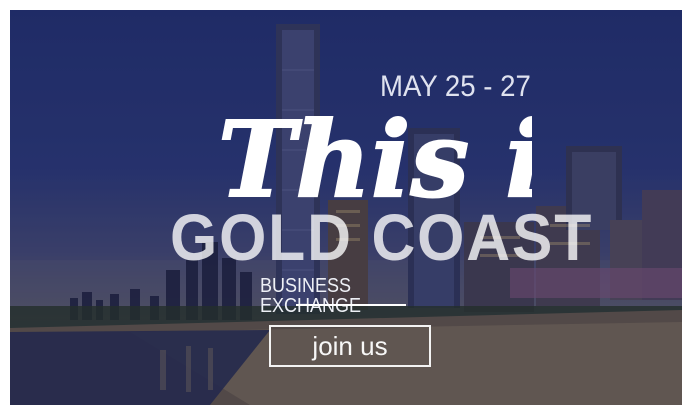  What do you see at coordinates (311, 296) in the screenshot?
I see `subtitle: BUSINESS EXCHANGE` at bounding box center [311, 296].